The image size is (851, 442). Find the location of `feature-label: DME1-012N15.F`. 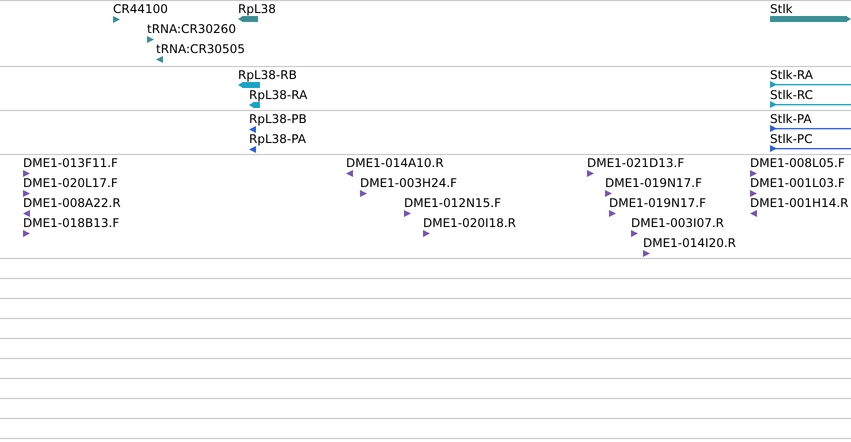

feature-label: DME1-012N15.F is located at coordinates (453, 203).